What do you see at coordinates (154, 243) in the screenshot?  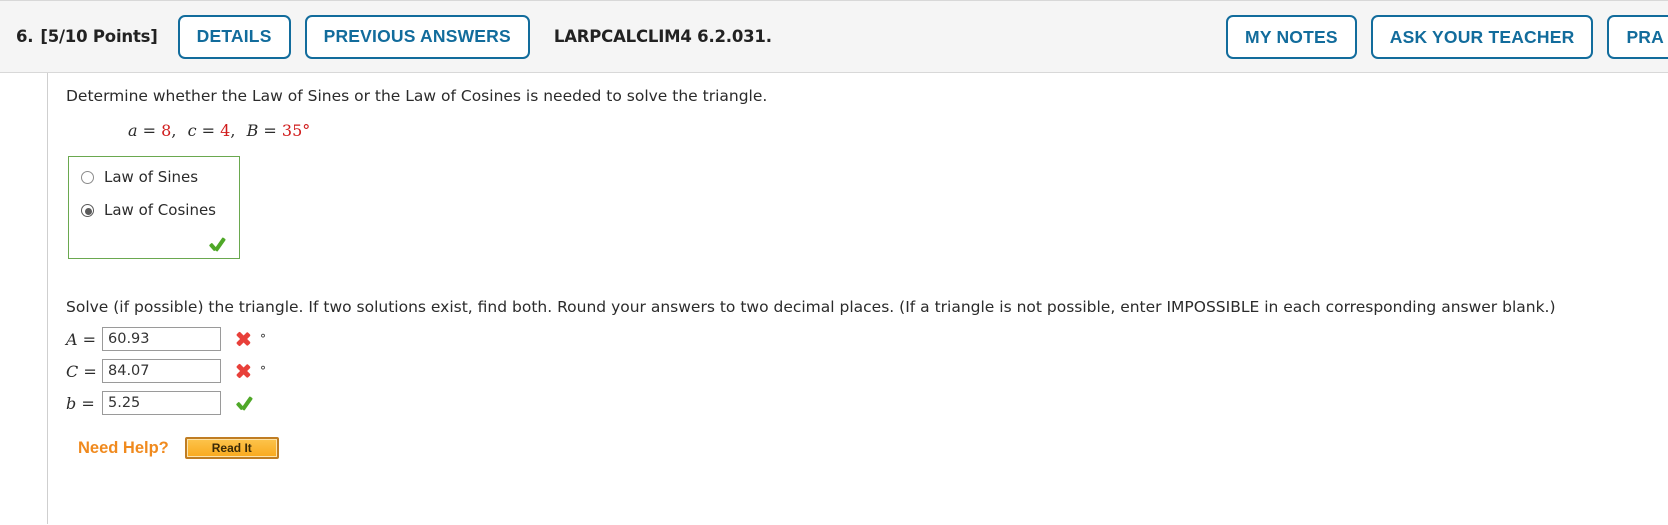 I see `choice-verdict` at bounding box center [154, 243].